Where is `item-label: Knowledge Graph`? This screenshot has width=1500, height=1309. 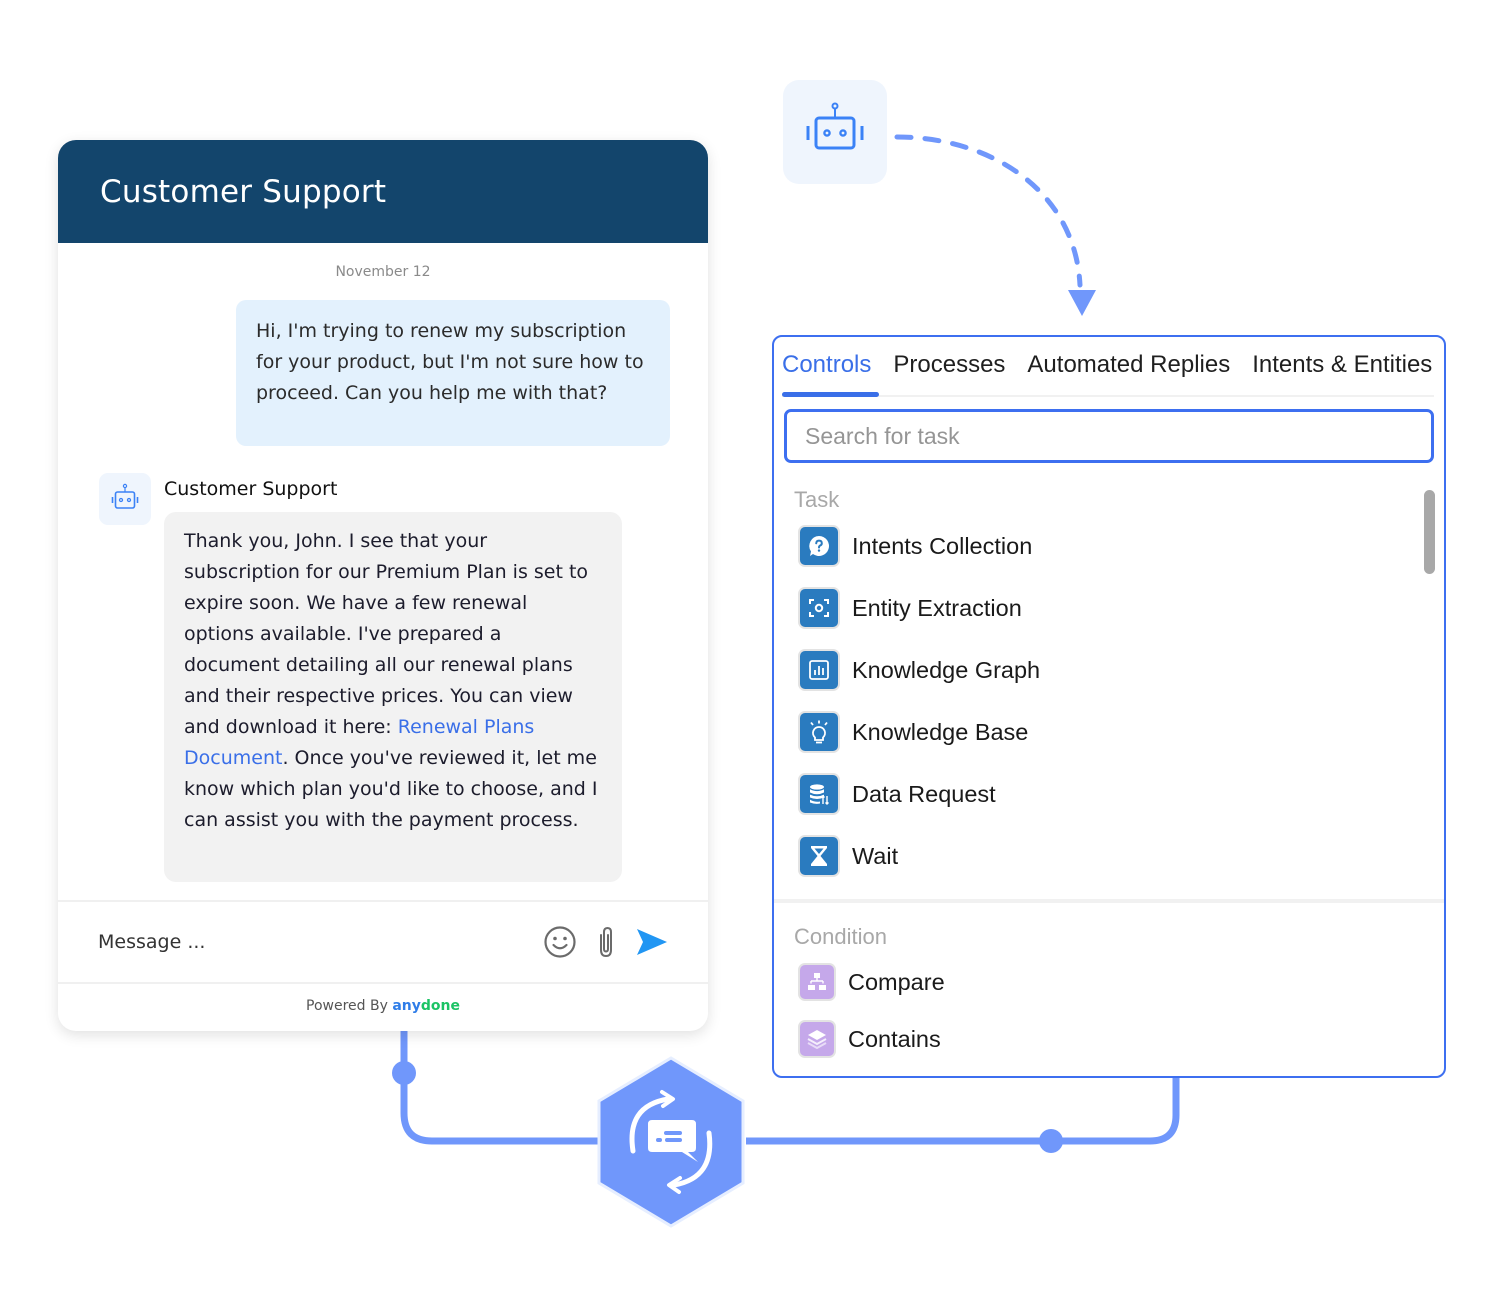 item-label: Knowledge Graph is located at coordinates (946, 669).